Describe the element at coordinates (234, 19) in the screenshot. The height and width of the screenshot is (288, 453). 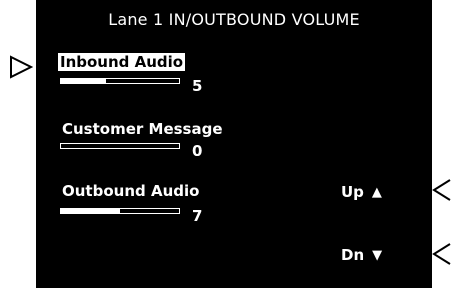
I see `screen-title: Lane 1 IN/OUTBOUND VOLUME` at that location.